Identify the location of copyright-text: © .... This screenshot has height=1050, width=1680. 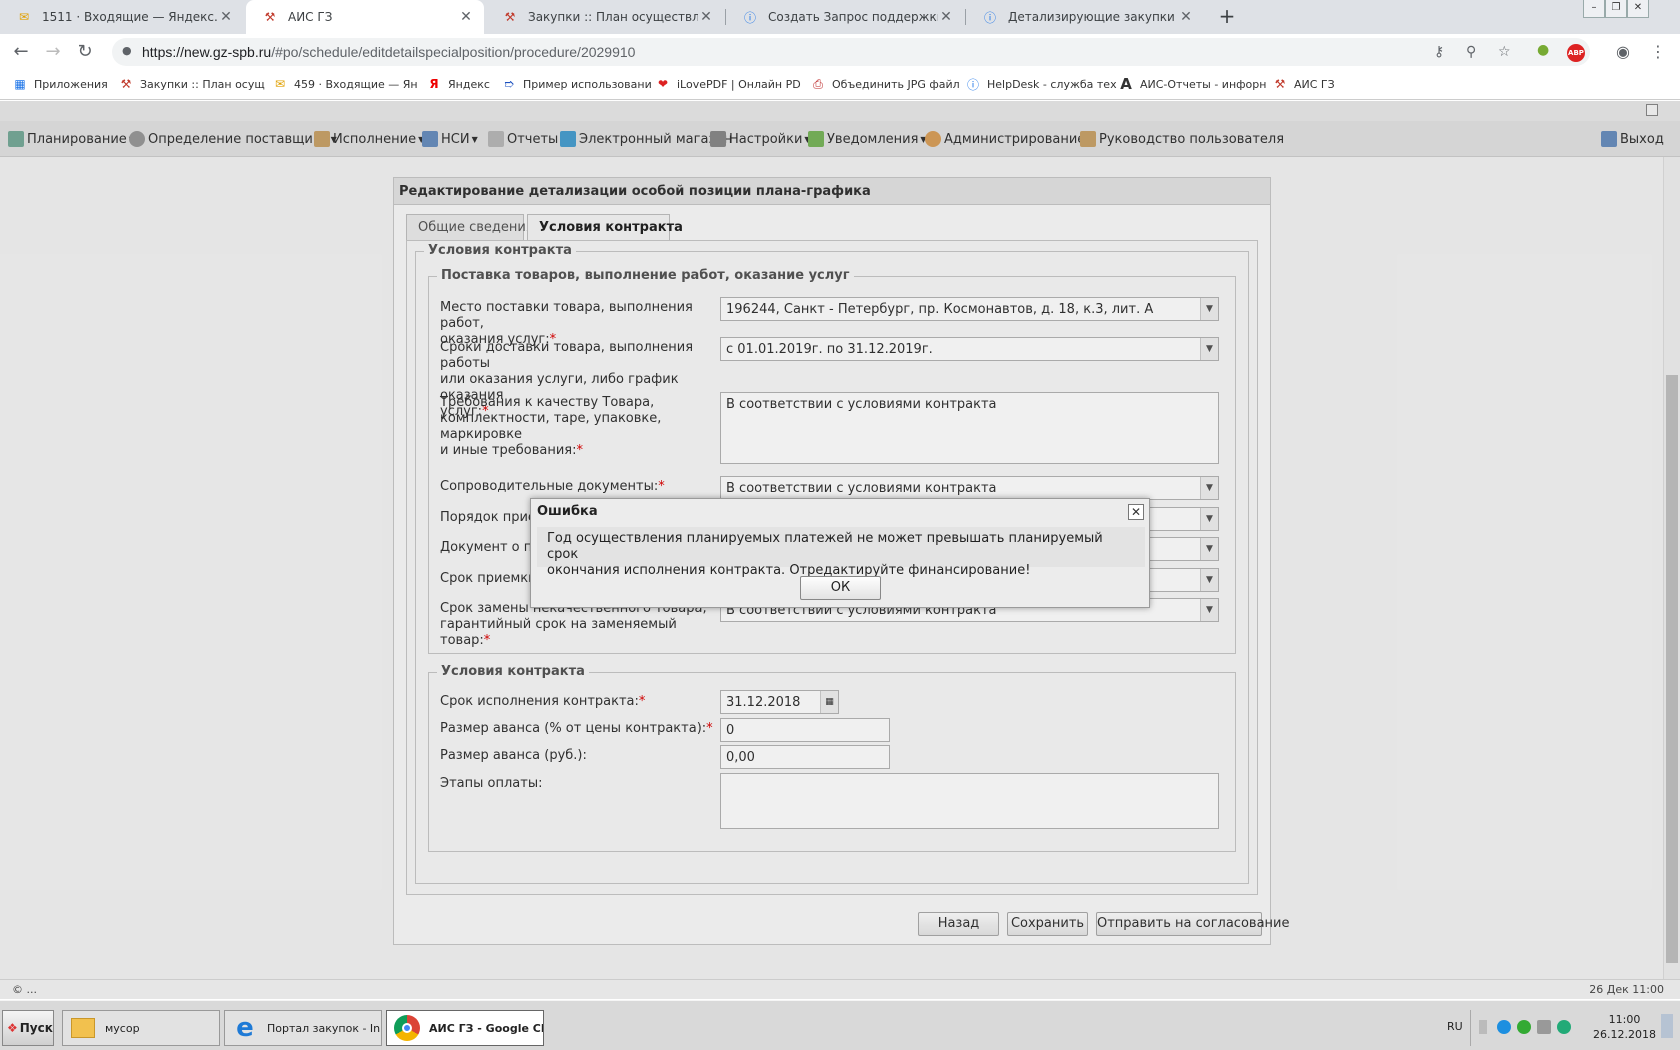
(24, 989).